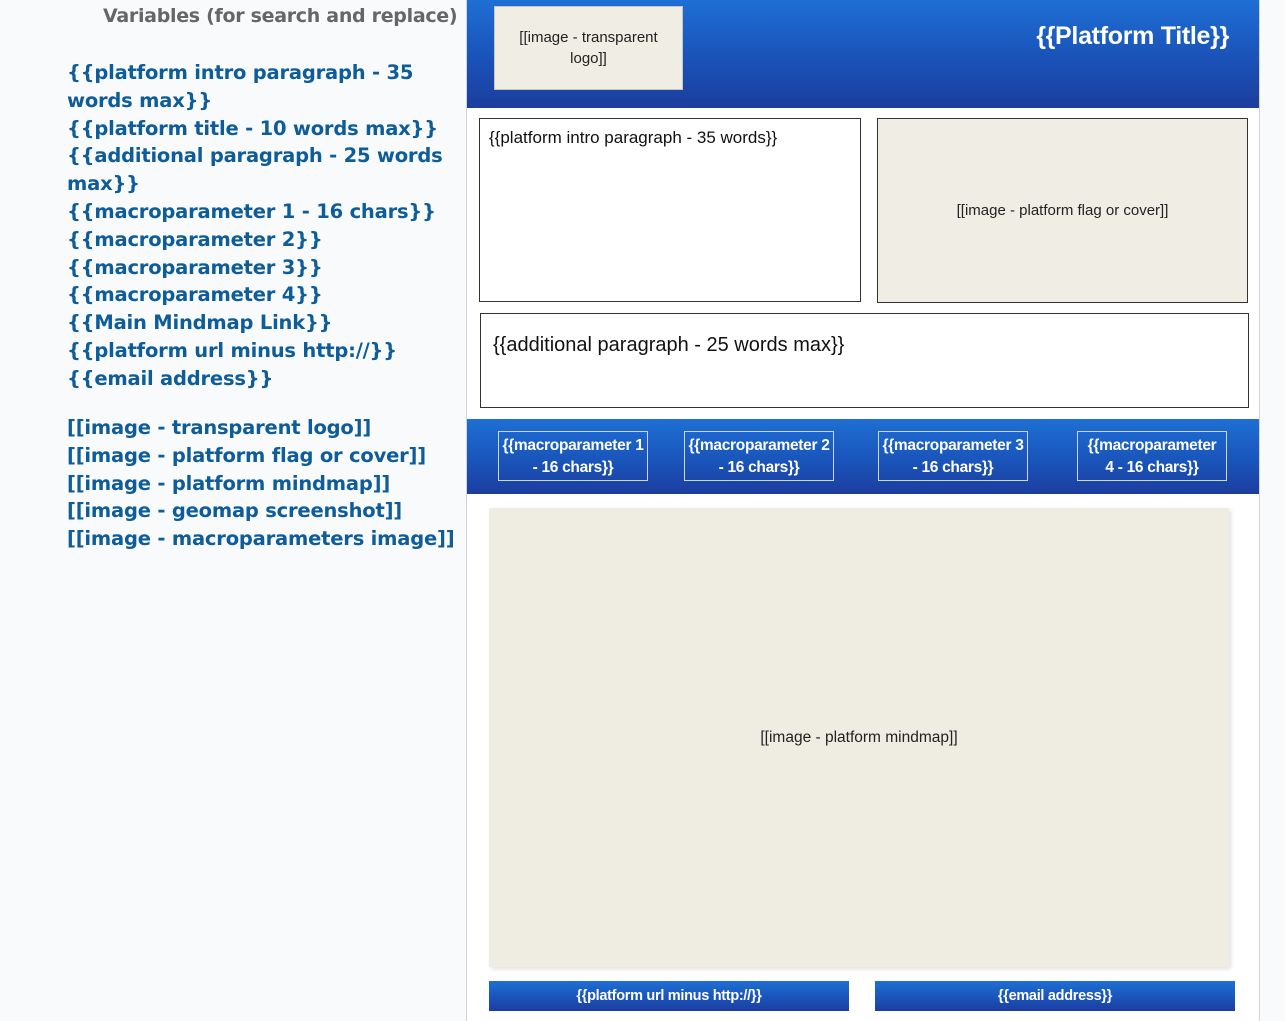 This screenshot has width=1285, height=1021. What do you see at coordinates (261, 539) in the screenshot?
I see `variable-image-macroparameters: [[image - macroparameters image]]` at bounding box center [261, 539].